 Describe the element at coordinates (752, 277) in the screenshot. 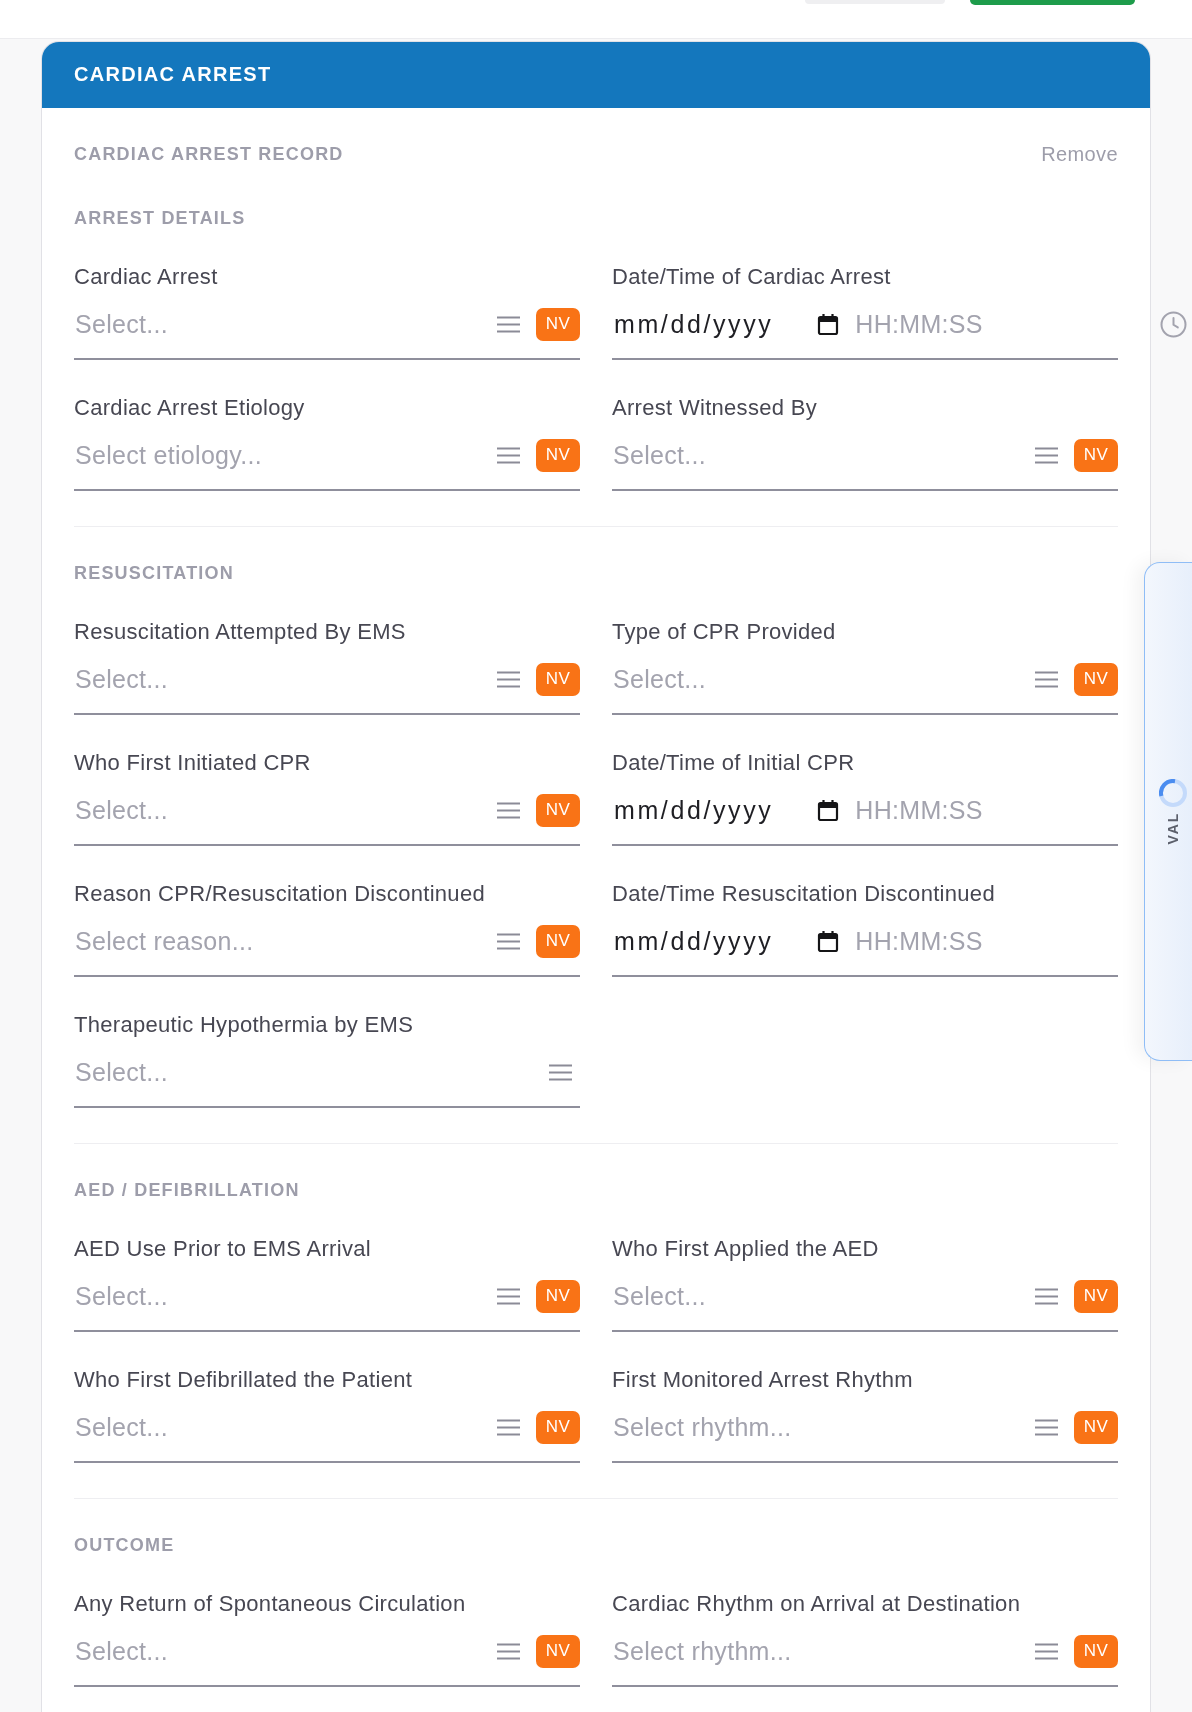

I see `field-label: Date/Time of Cardiac Arrest` at that location.